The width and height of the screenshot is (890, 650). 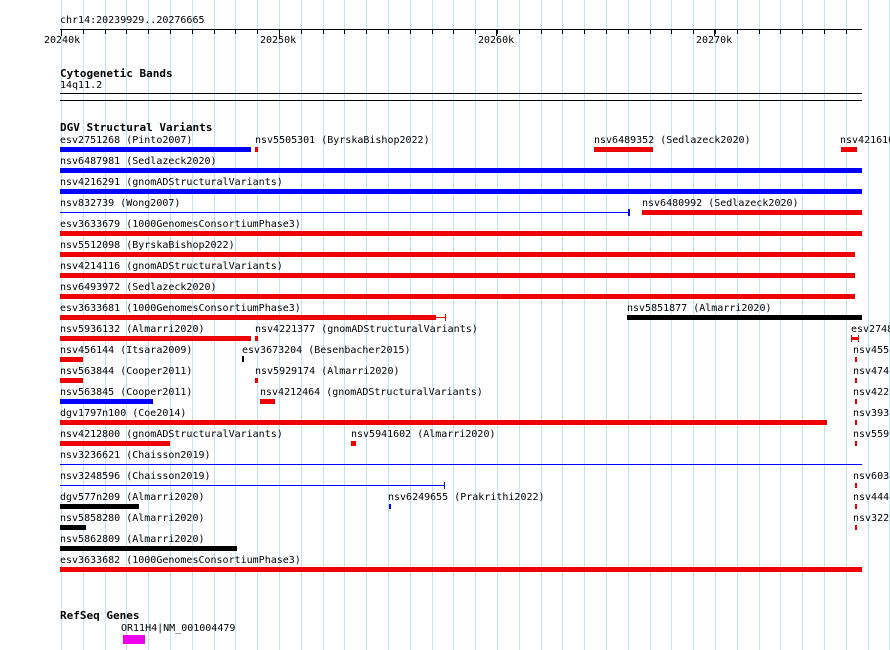 I want to click on variant-label: nsv322, so click(x=871, y=519).